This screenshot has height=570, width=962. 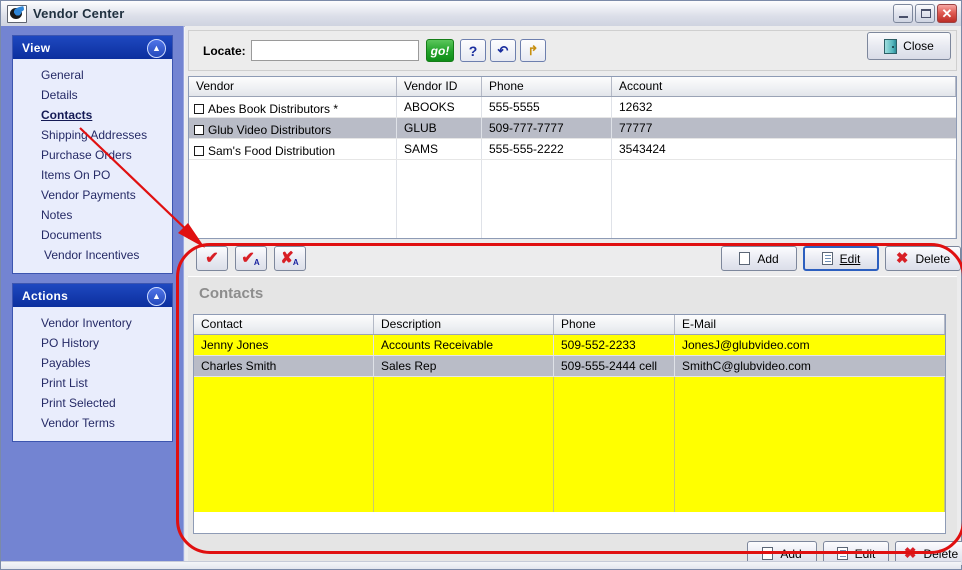 What do you see at coordinates (642, 149) in the screenshot?
I see `account-cell: 3543424` at bounding box center [642, 149].